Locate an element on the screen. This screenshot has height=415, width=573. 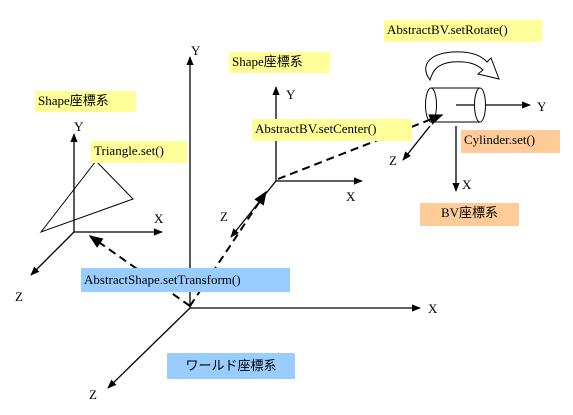
left-z-label: Z is located at coordinates (19, 296).